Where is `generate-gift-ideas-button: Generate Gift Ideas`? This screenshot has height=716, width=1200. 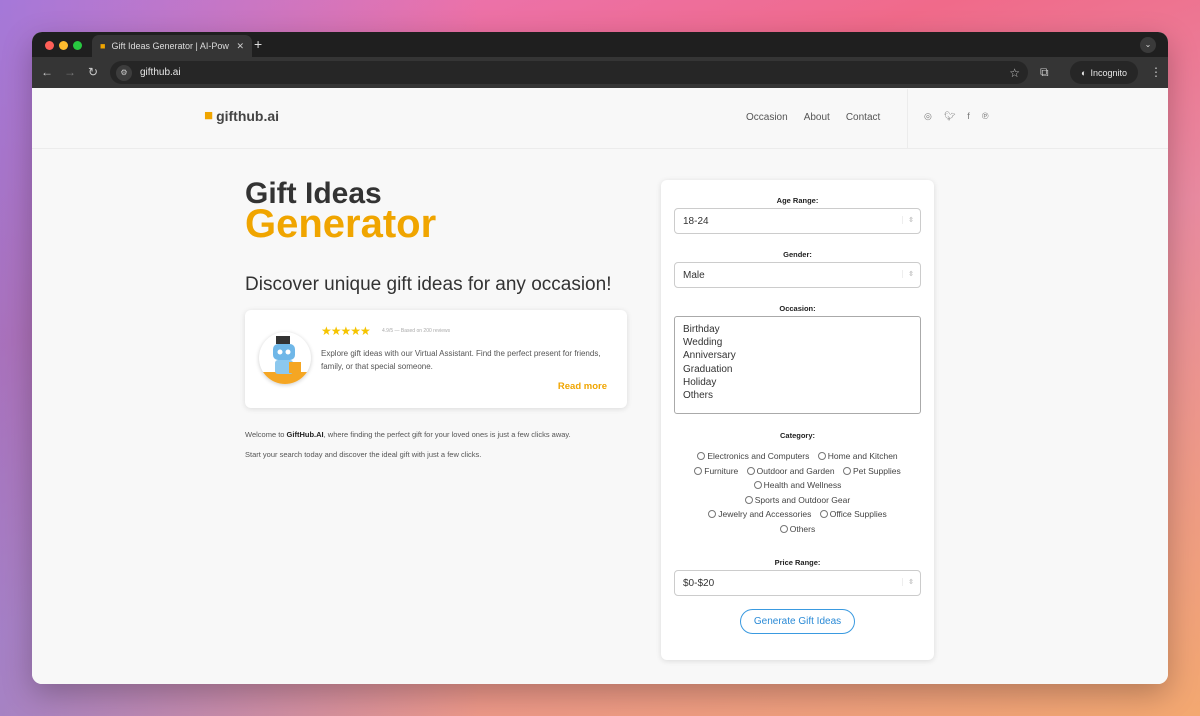 generate-gift-ideas-button: Generate Gift Ideas is located at coordinates (797, 621).